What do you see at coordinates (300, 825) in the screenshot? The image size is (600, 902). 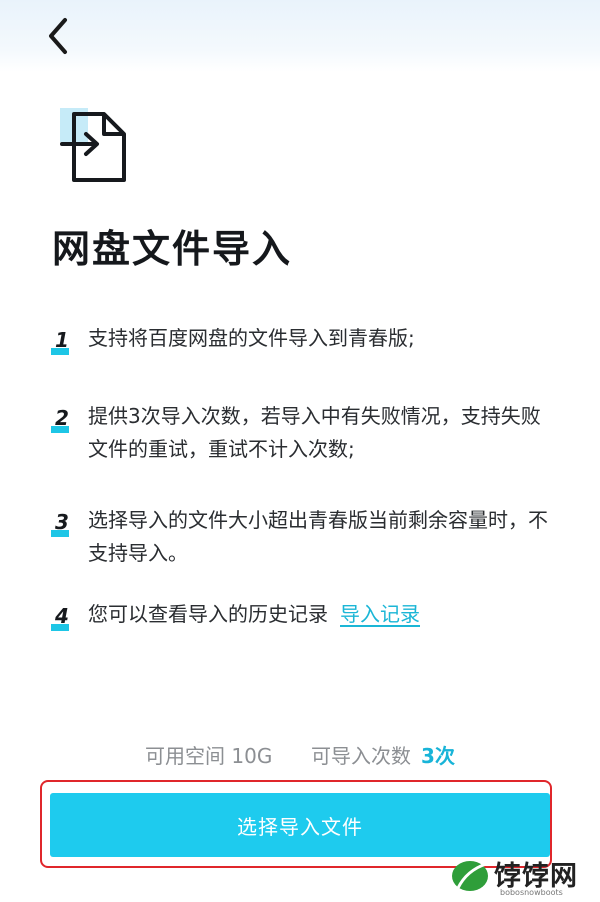 I see `select-import-file-button: 选择导入文件` at bounding box center [300, 825].